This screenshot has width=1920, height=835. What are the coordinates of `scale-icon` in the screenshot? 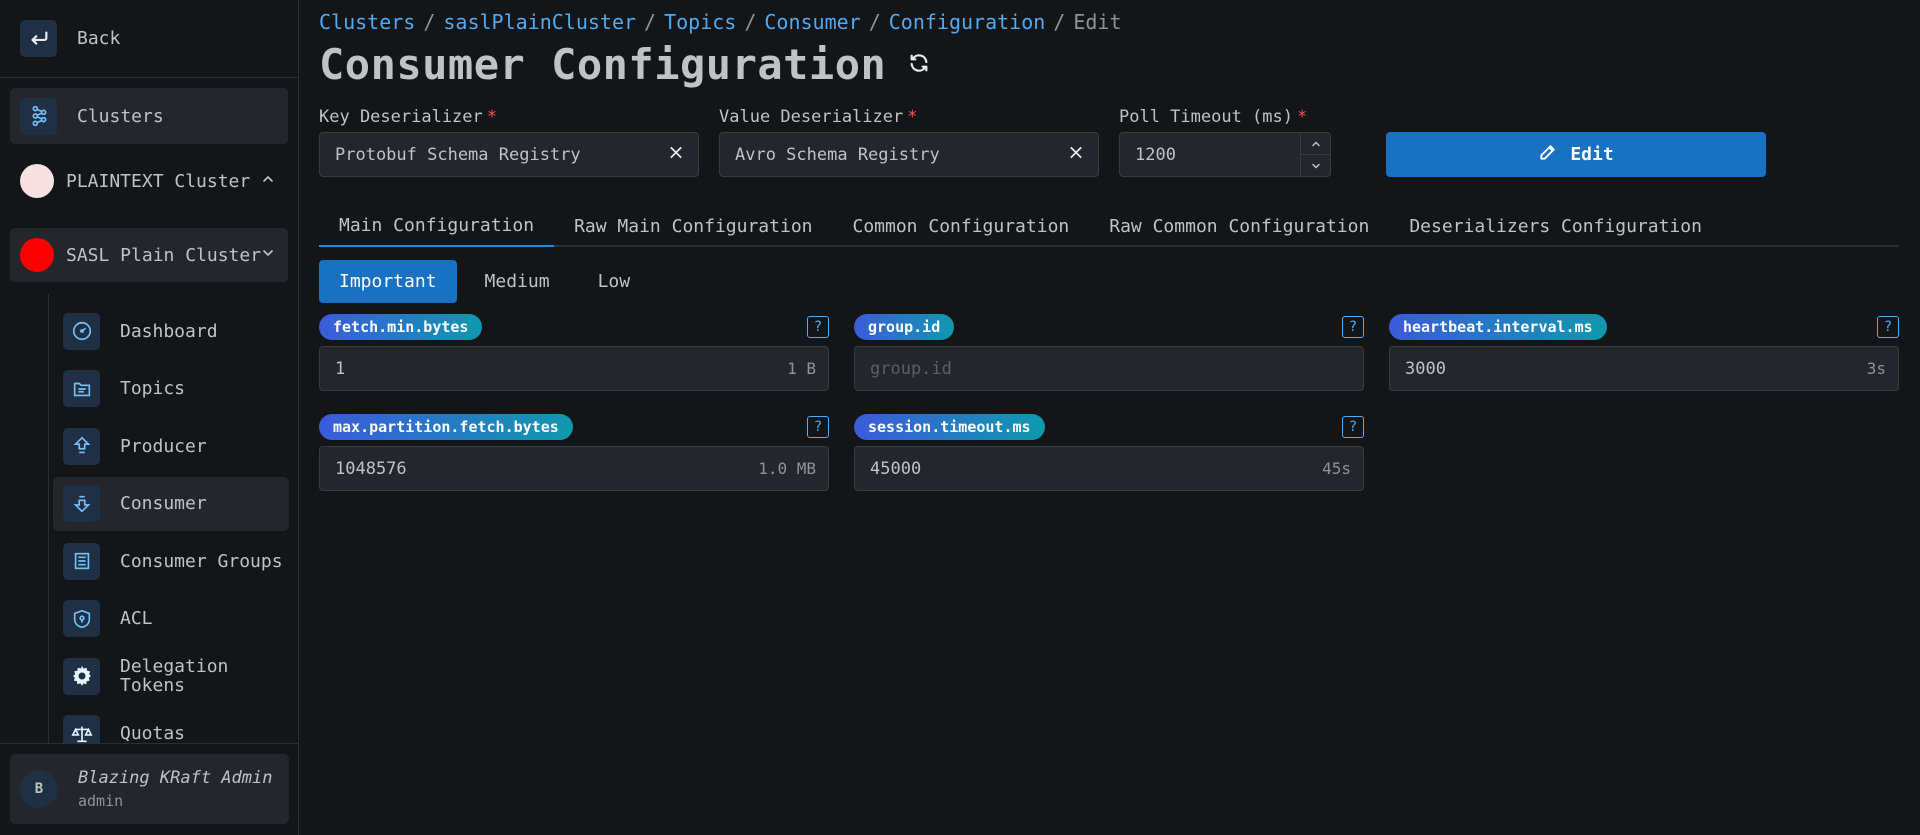 It's located at (81, 729).